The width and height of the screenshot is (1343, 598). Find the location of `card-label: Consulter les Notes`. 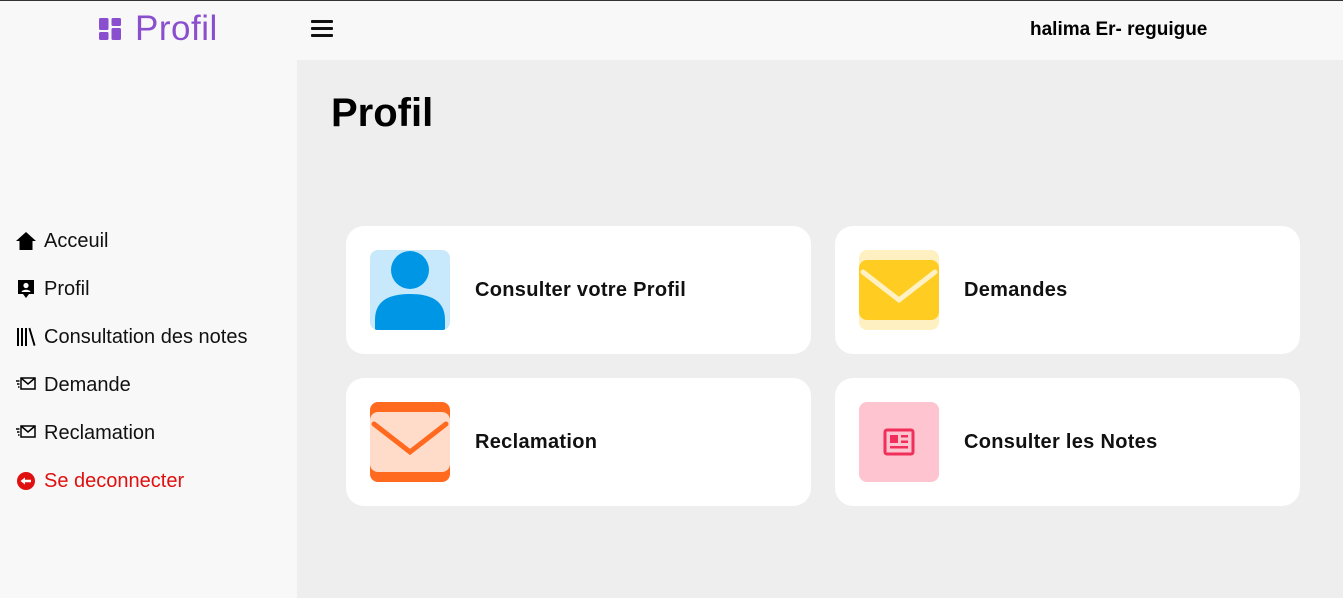

card-label: Consulter les Notes is located at coordinates (1061, 441).